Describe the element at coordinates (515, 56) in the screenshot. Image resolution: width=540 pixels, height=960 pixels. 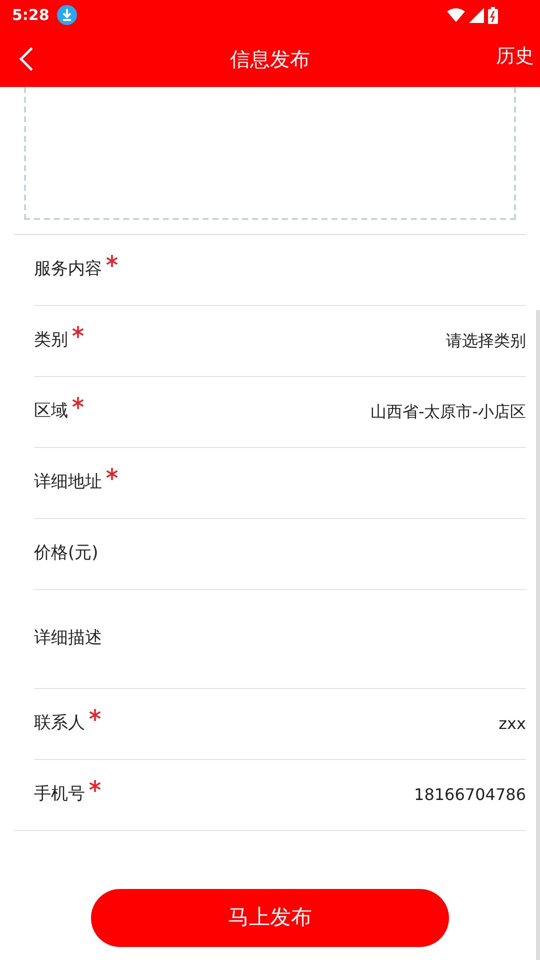
I see `history-button: 历史` at that location.